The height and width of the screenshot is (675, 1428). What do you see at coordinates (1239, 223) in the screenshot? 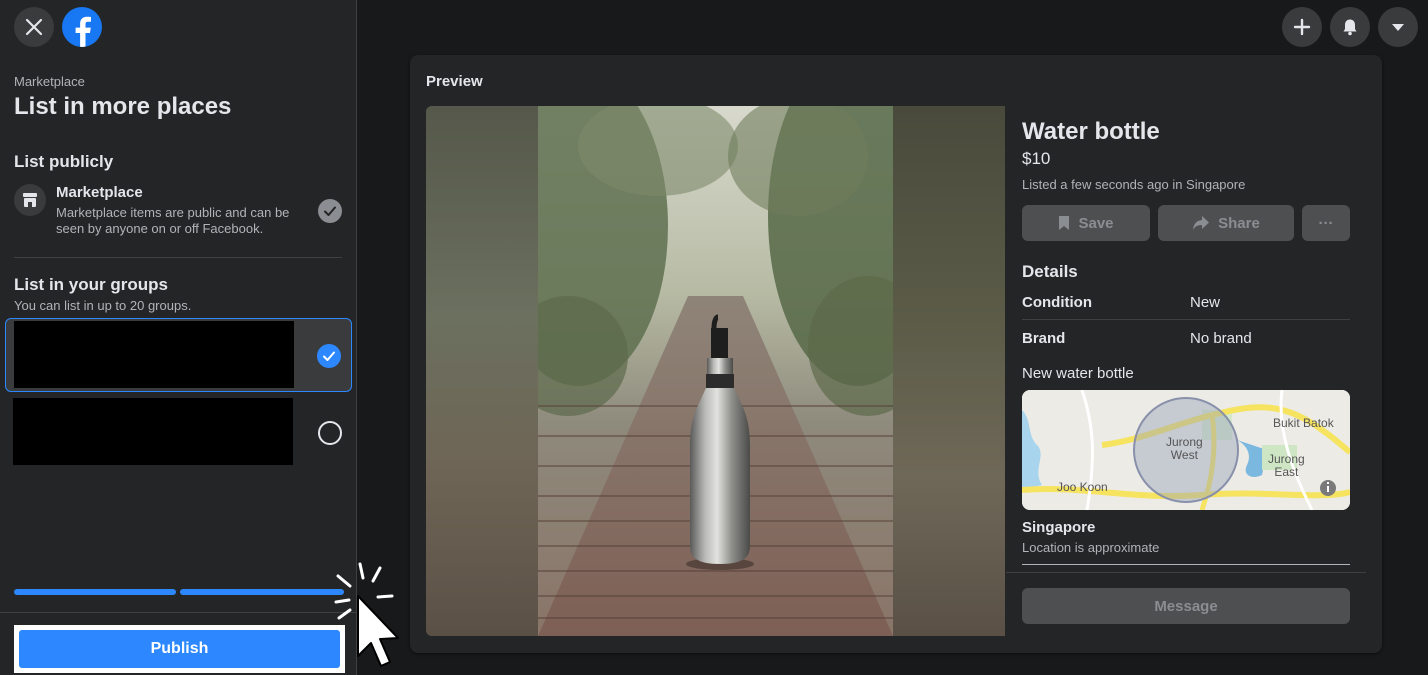
I see `share-button-label: Share` at bounding box center [1239, 223].